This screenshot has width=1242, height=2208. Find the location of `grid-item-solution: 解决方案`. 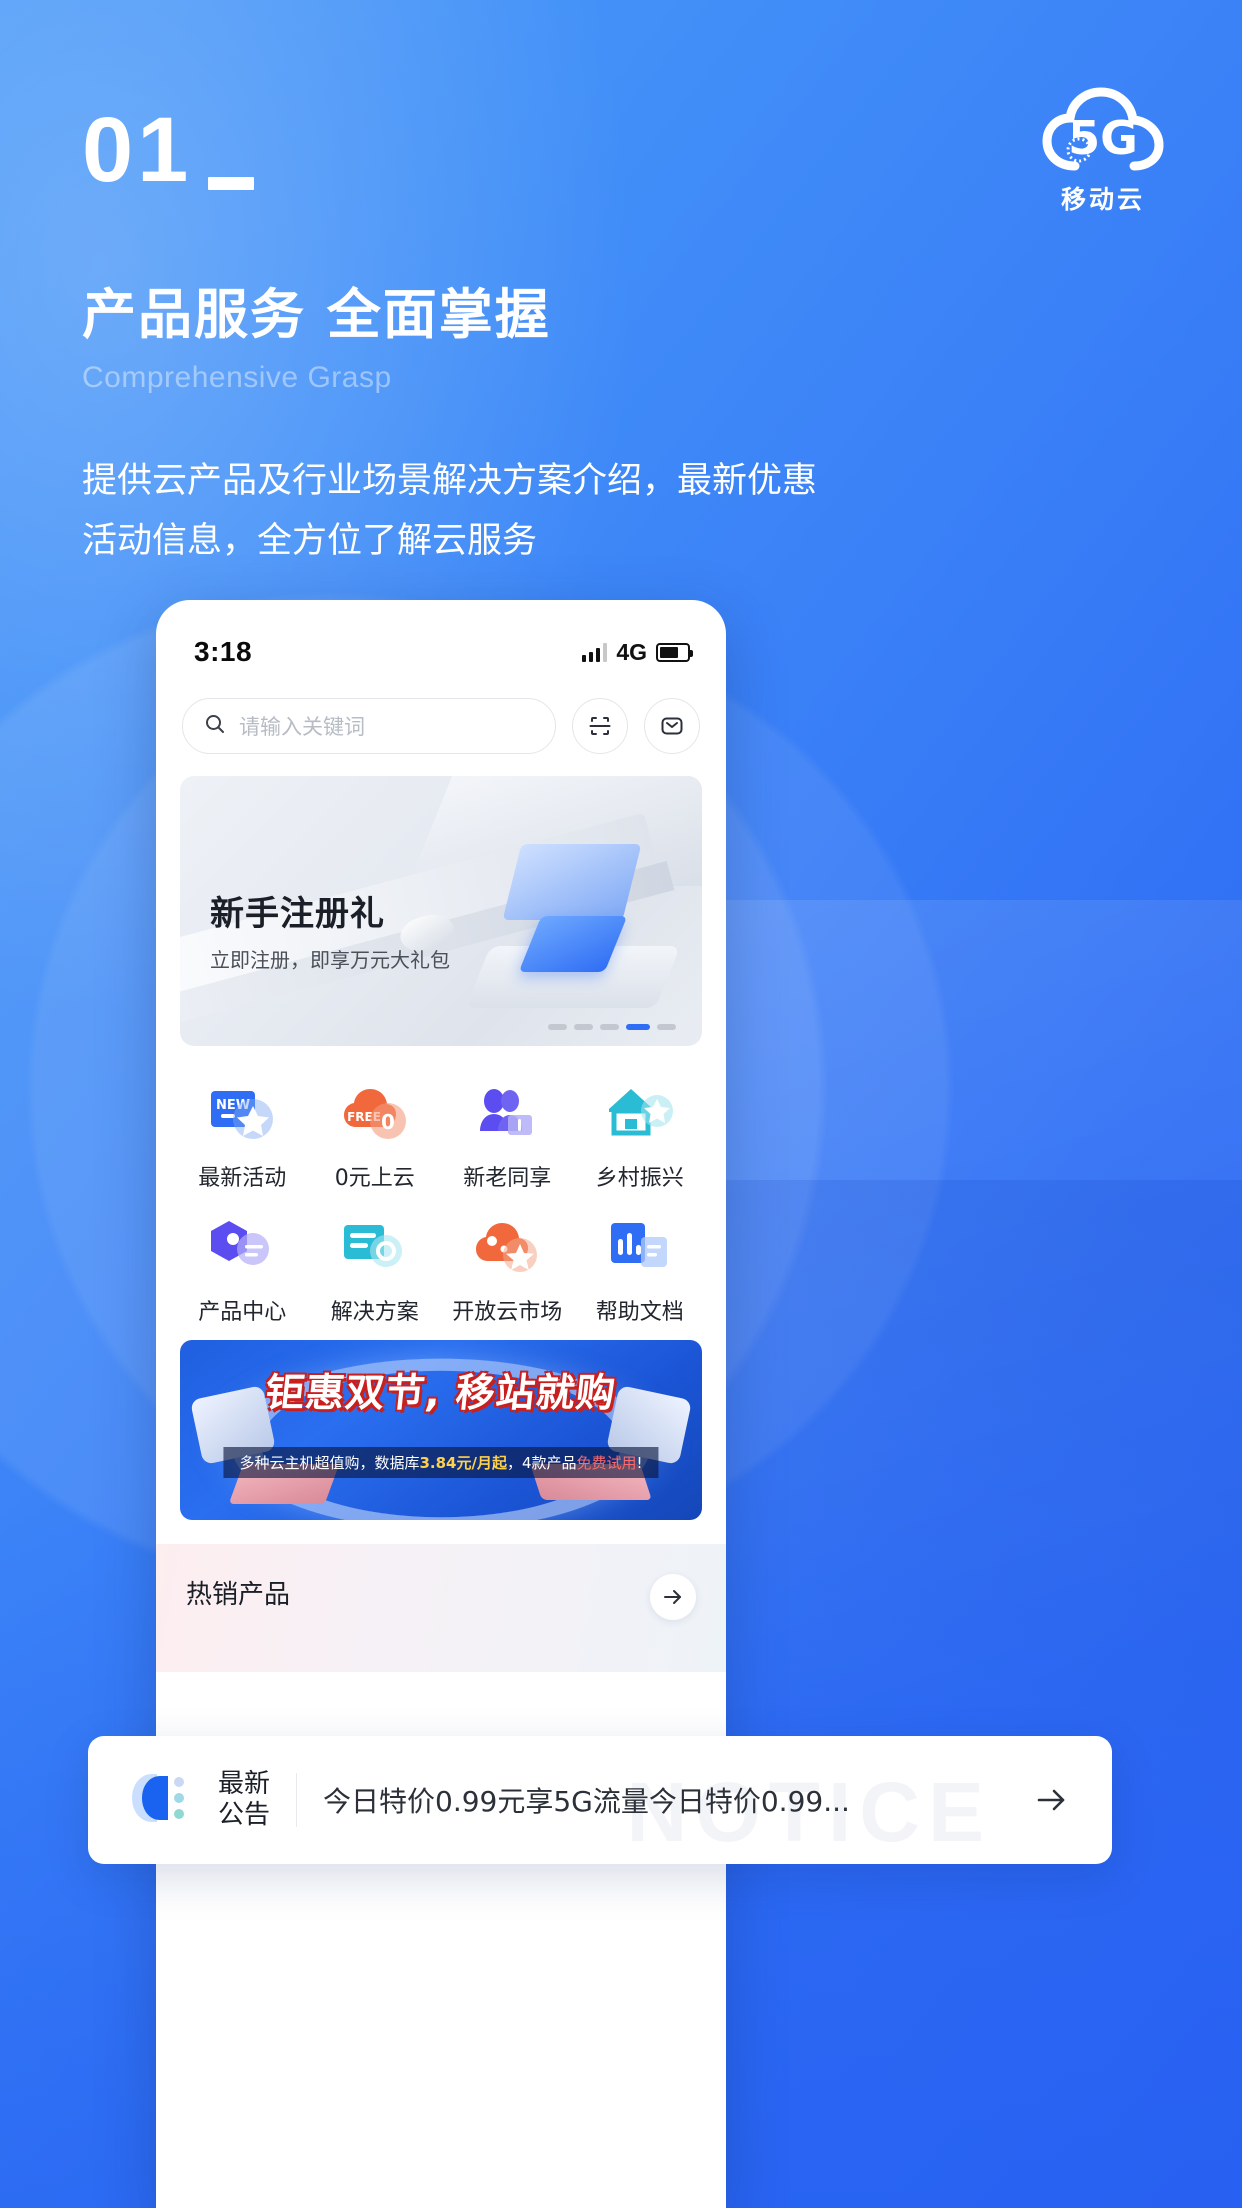

grid-item-solution: 解决方案 is located at coordinates (375, 1266).